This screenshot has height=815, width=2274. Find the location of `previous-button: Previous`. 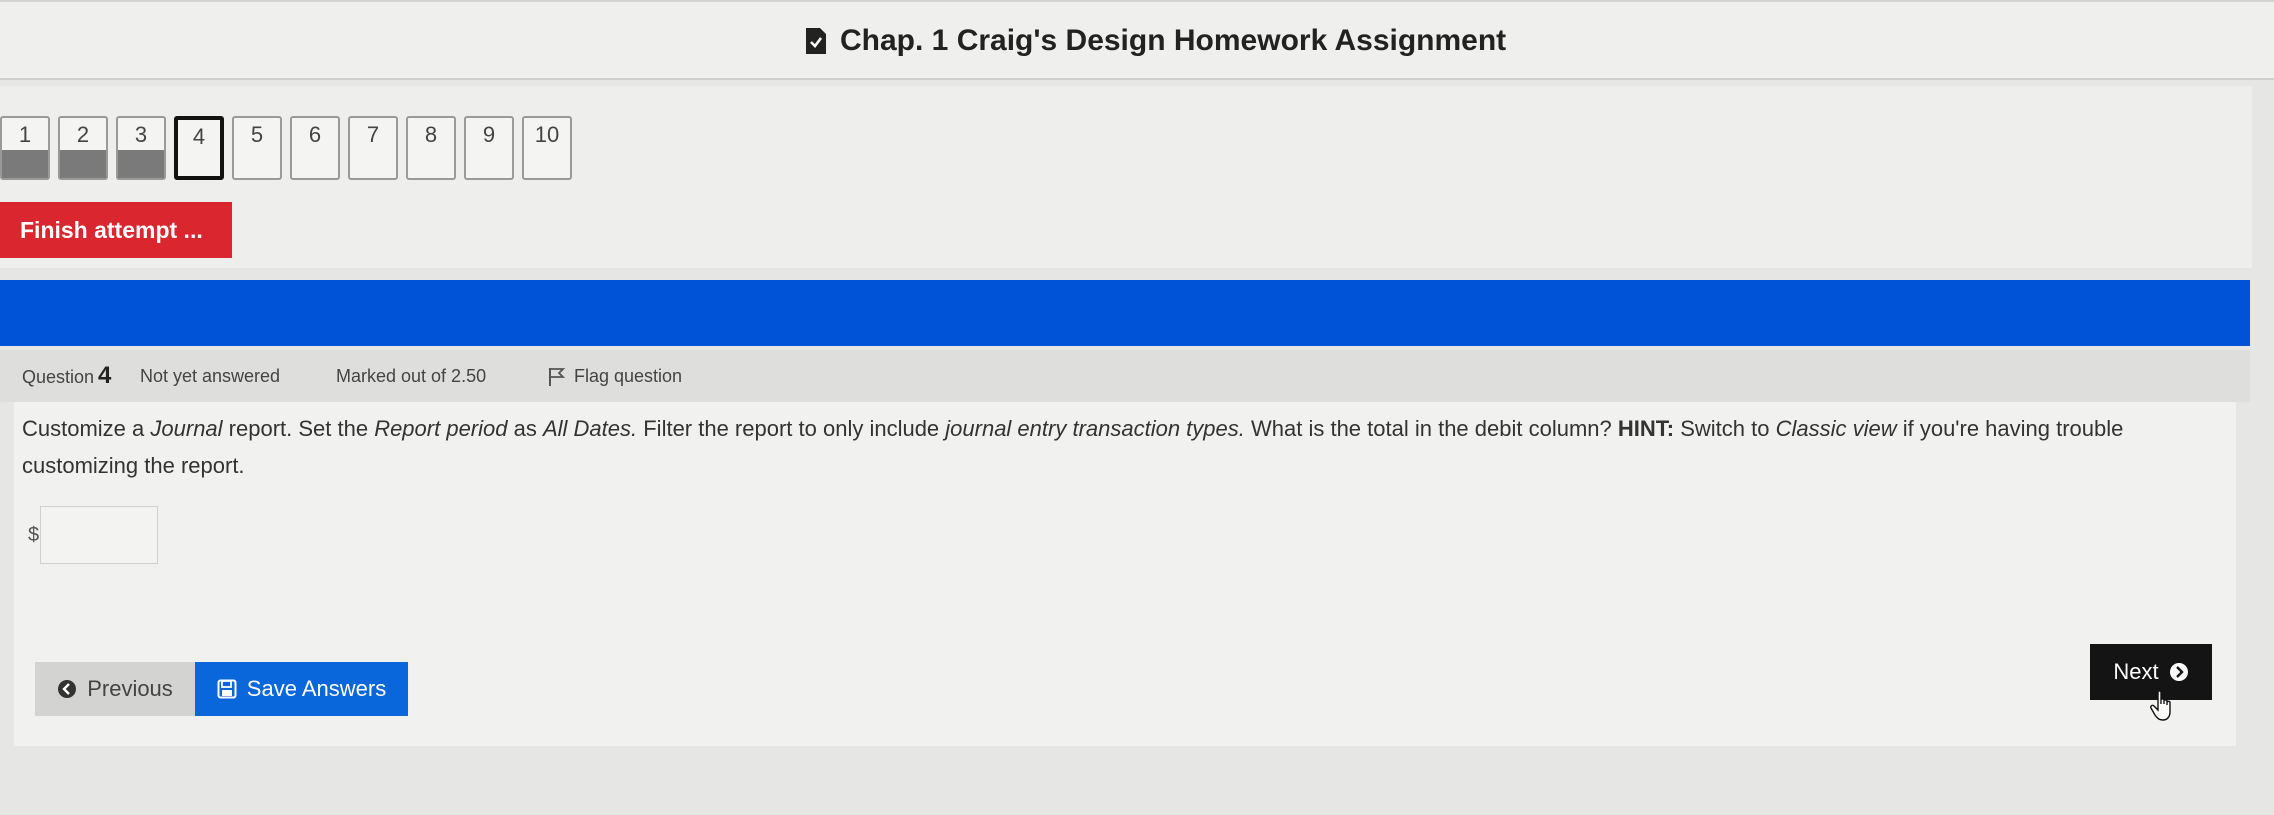

previous-button: Previous is located at coordinates (115, 689).